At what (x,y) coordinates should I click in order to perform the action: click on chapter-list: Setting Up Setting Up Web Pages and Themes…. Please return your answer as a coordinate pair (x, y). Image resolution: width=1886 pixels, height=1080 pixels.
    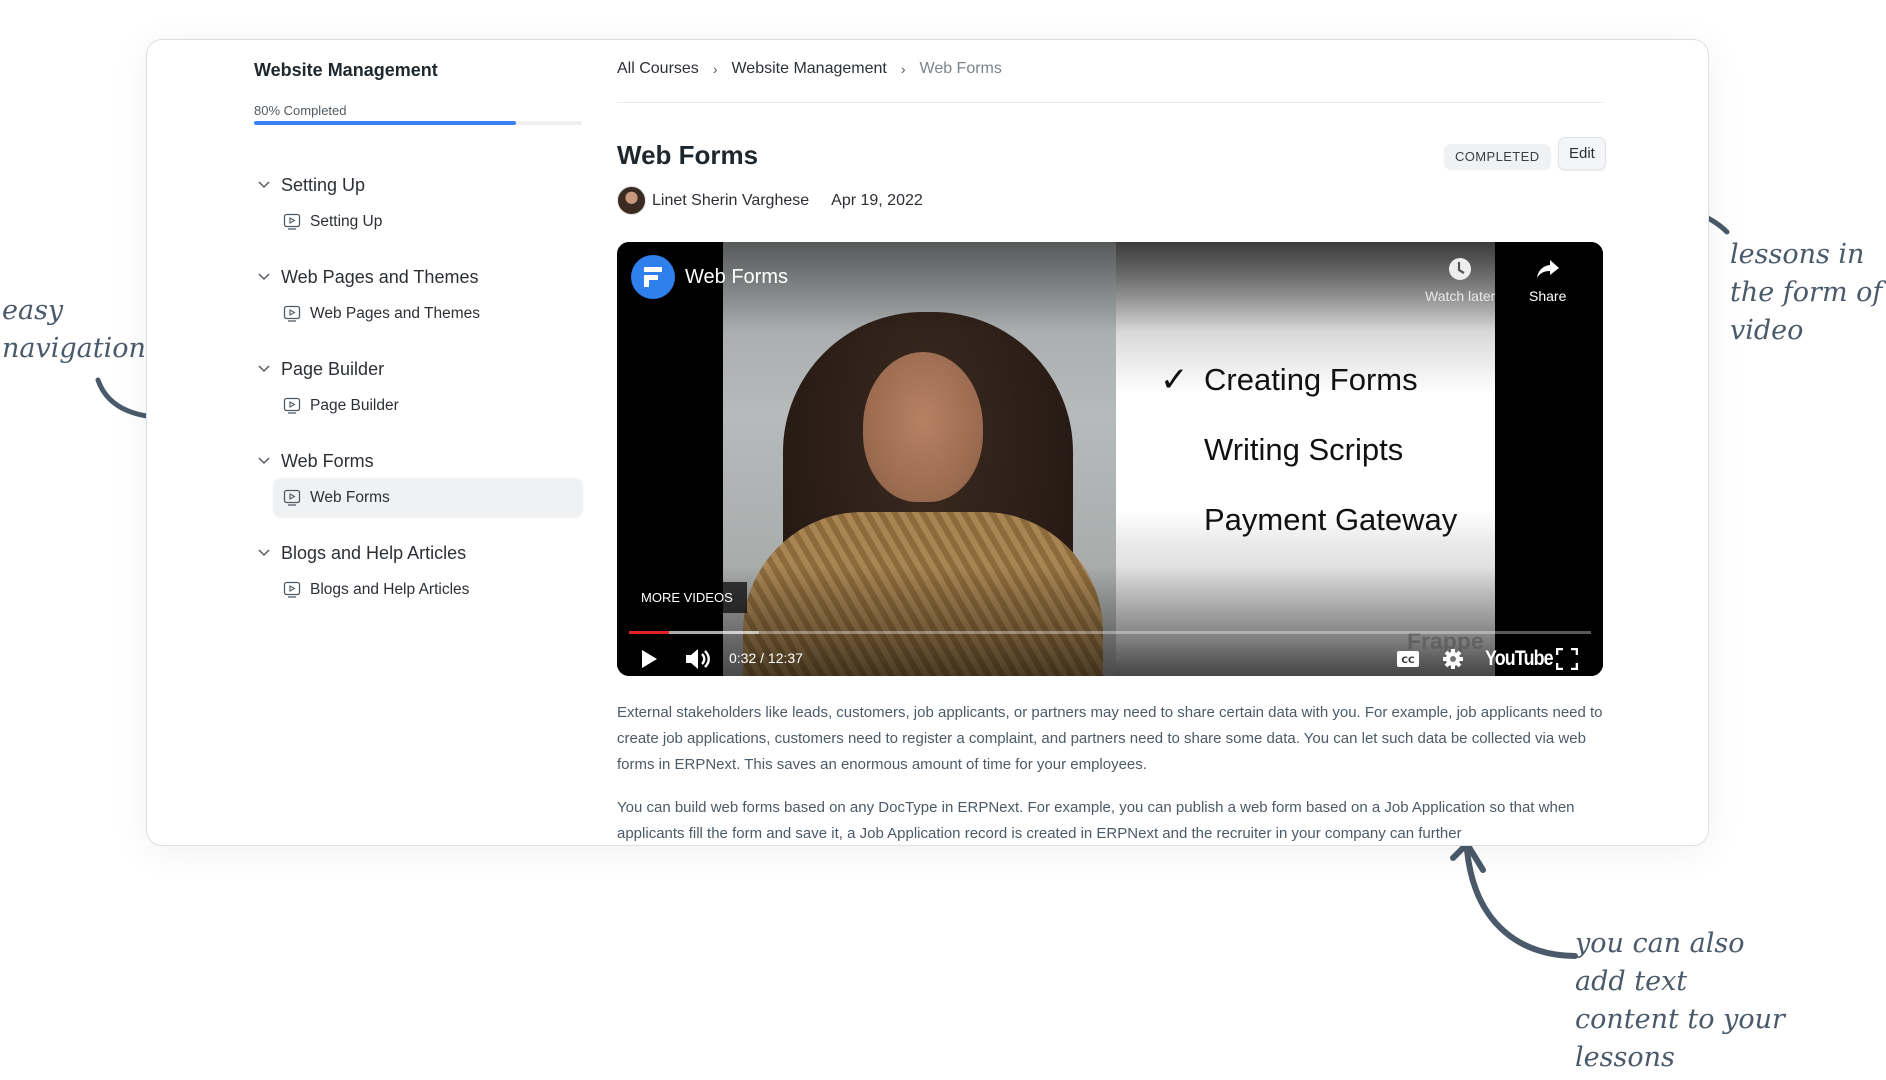
    Looking at the image, I should click on (415, 398).